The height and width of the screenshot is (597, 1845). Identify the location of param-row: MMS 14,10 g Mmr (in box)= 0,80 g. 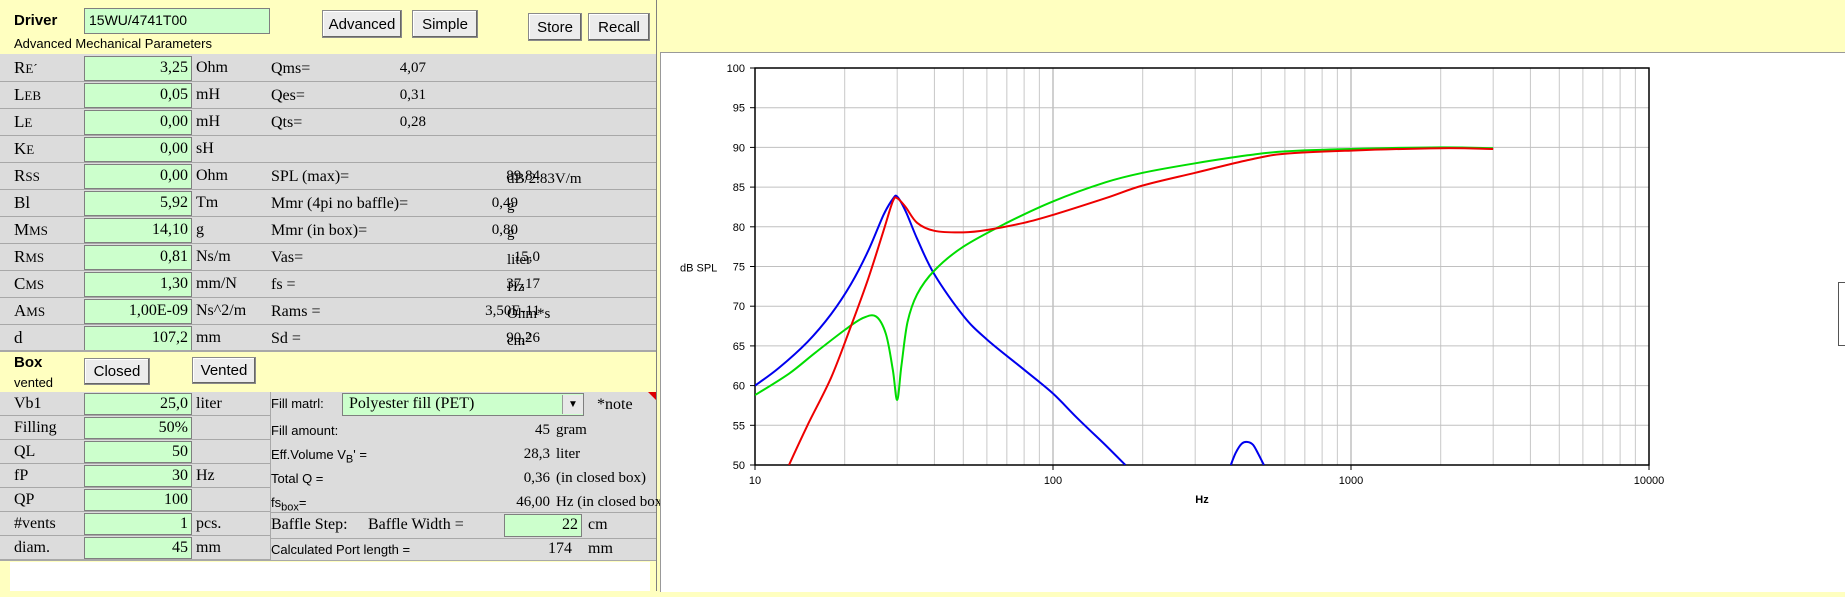
(328, 230).